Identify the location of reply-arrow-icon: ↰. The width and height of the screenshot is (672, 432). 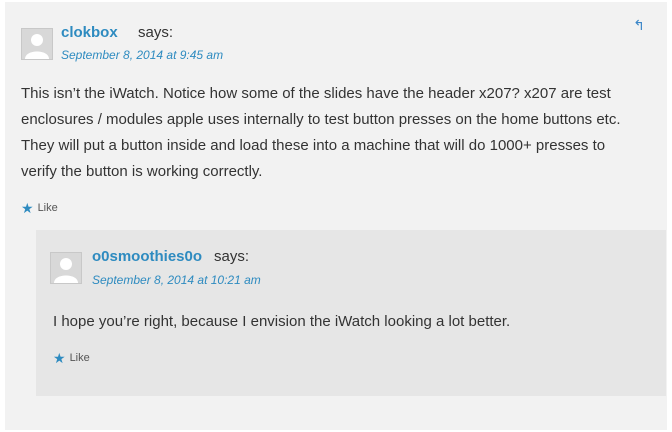
(639, 25).